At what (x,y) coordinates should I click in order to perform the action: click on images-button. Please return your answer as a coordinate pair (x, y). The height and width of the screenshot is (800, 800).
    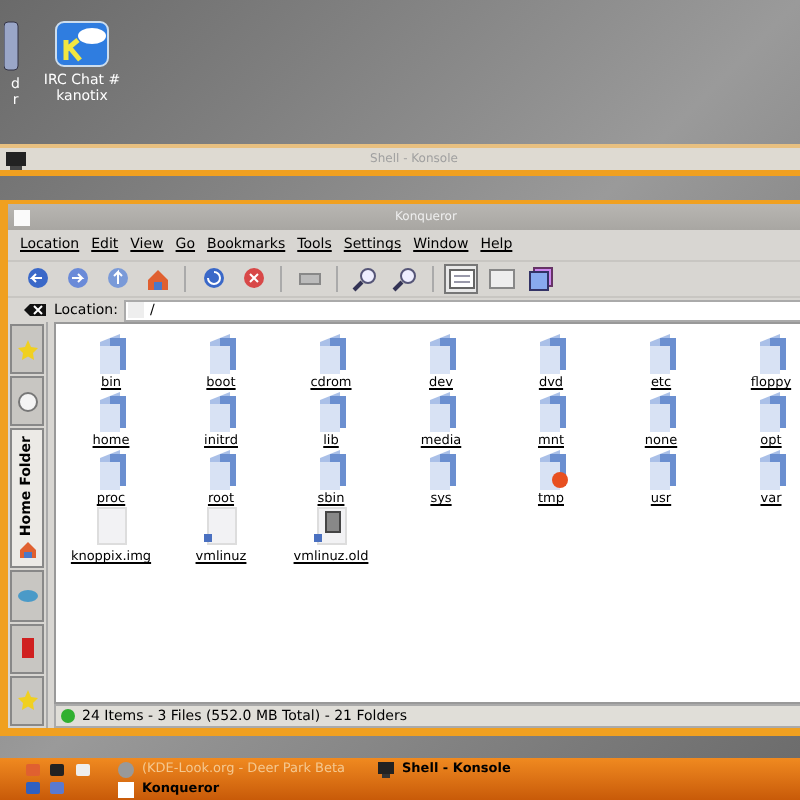
    Looking at the image, I should click on (541, 279).